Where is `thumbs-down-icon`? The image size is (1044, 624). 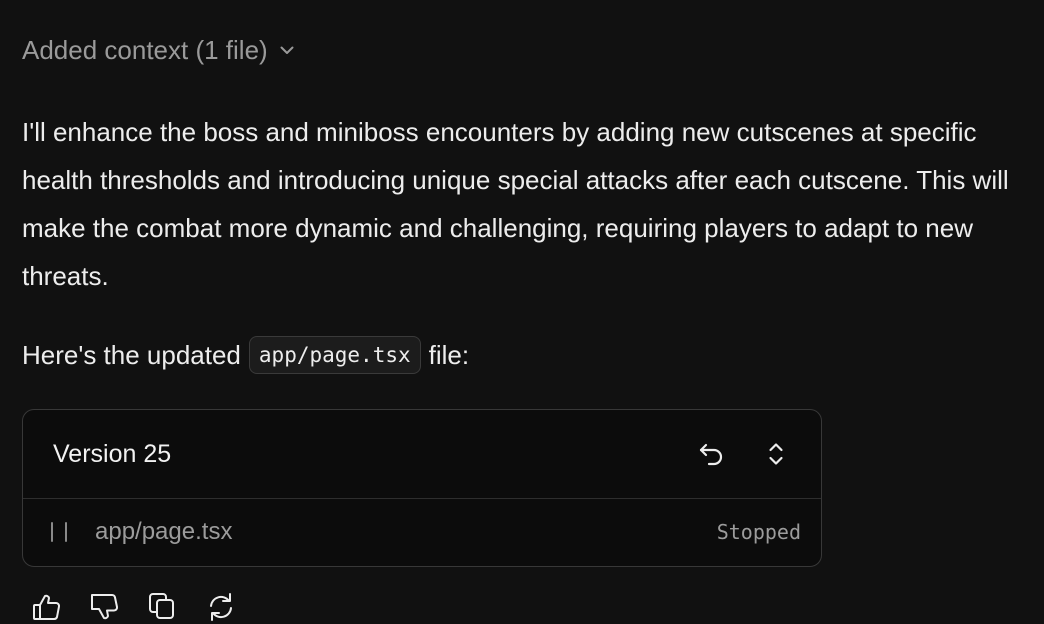
thumbs-down-icon is located at coordinates (105, 607).